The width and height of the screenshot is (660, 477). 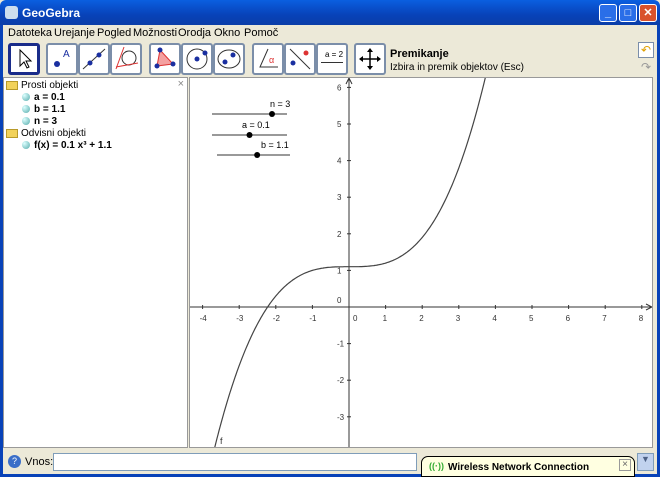 I want to click on input-field, so click(x=235, y=462).